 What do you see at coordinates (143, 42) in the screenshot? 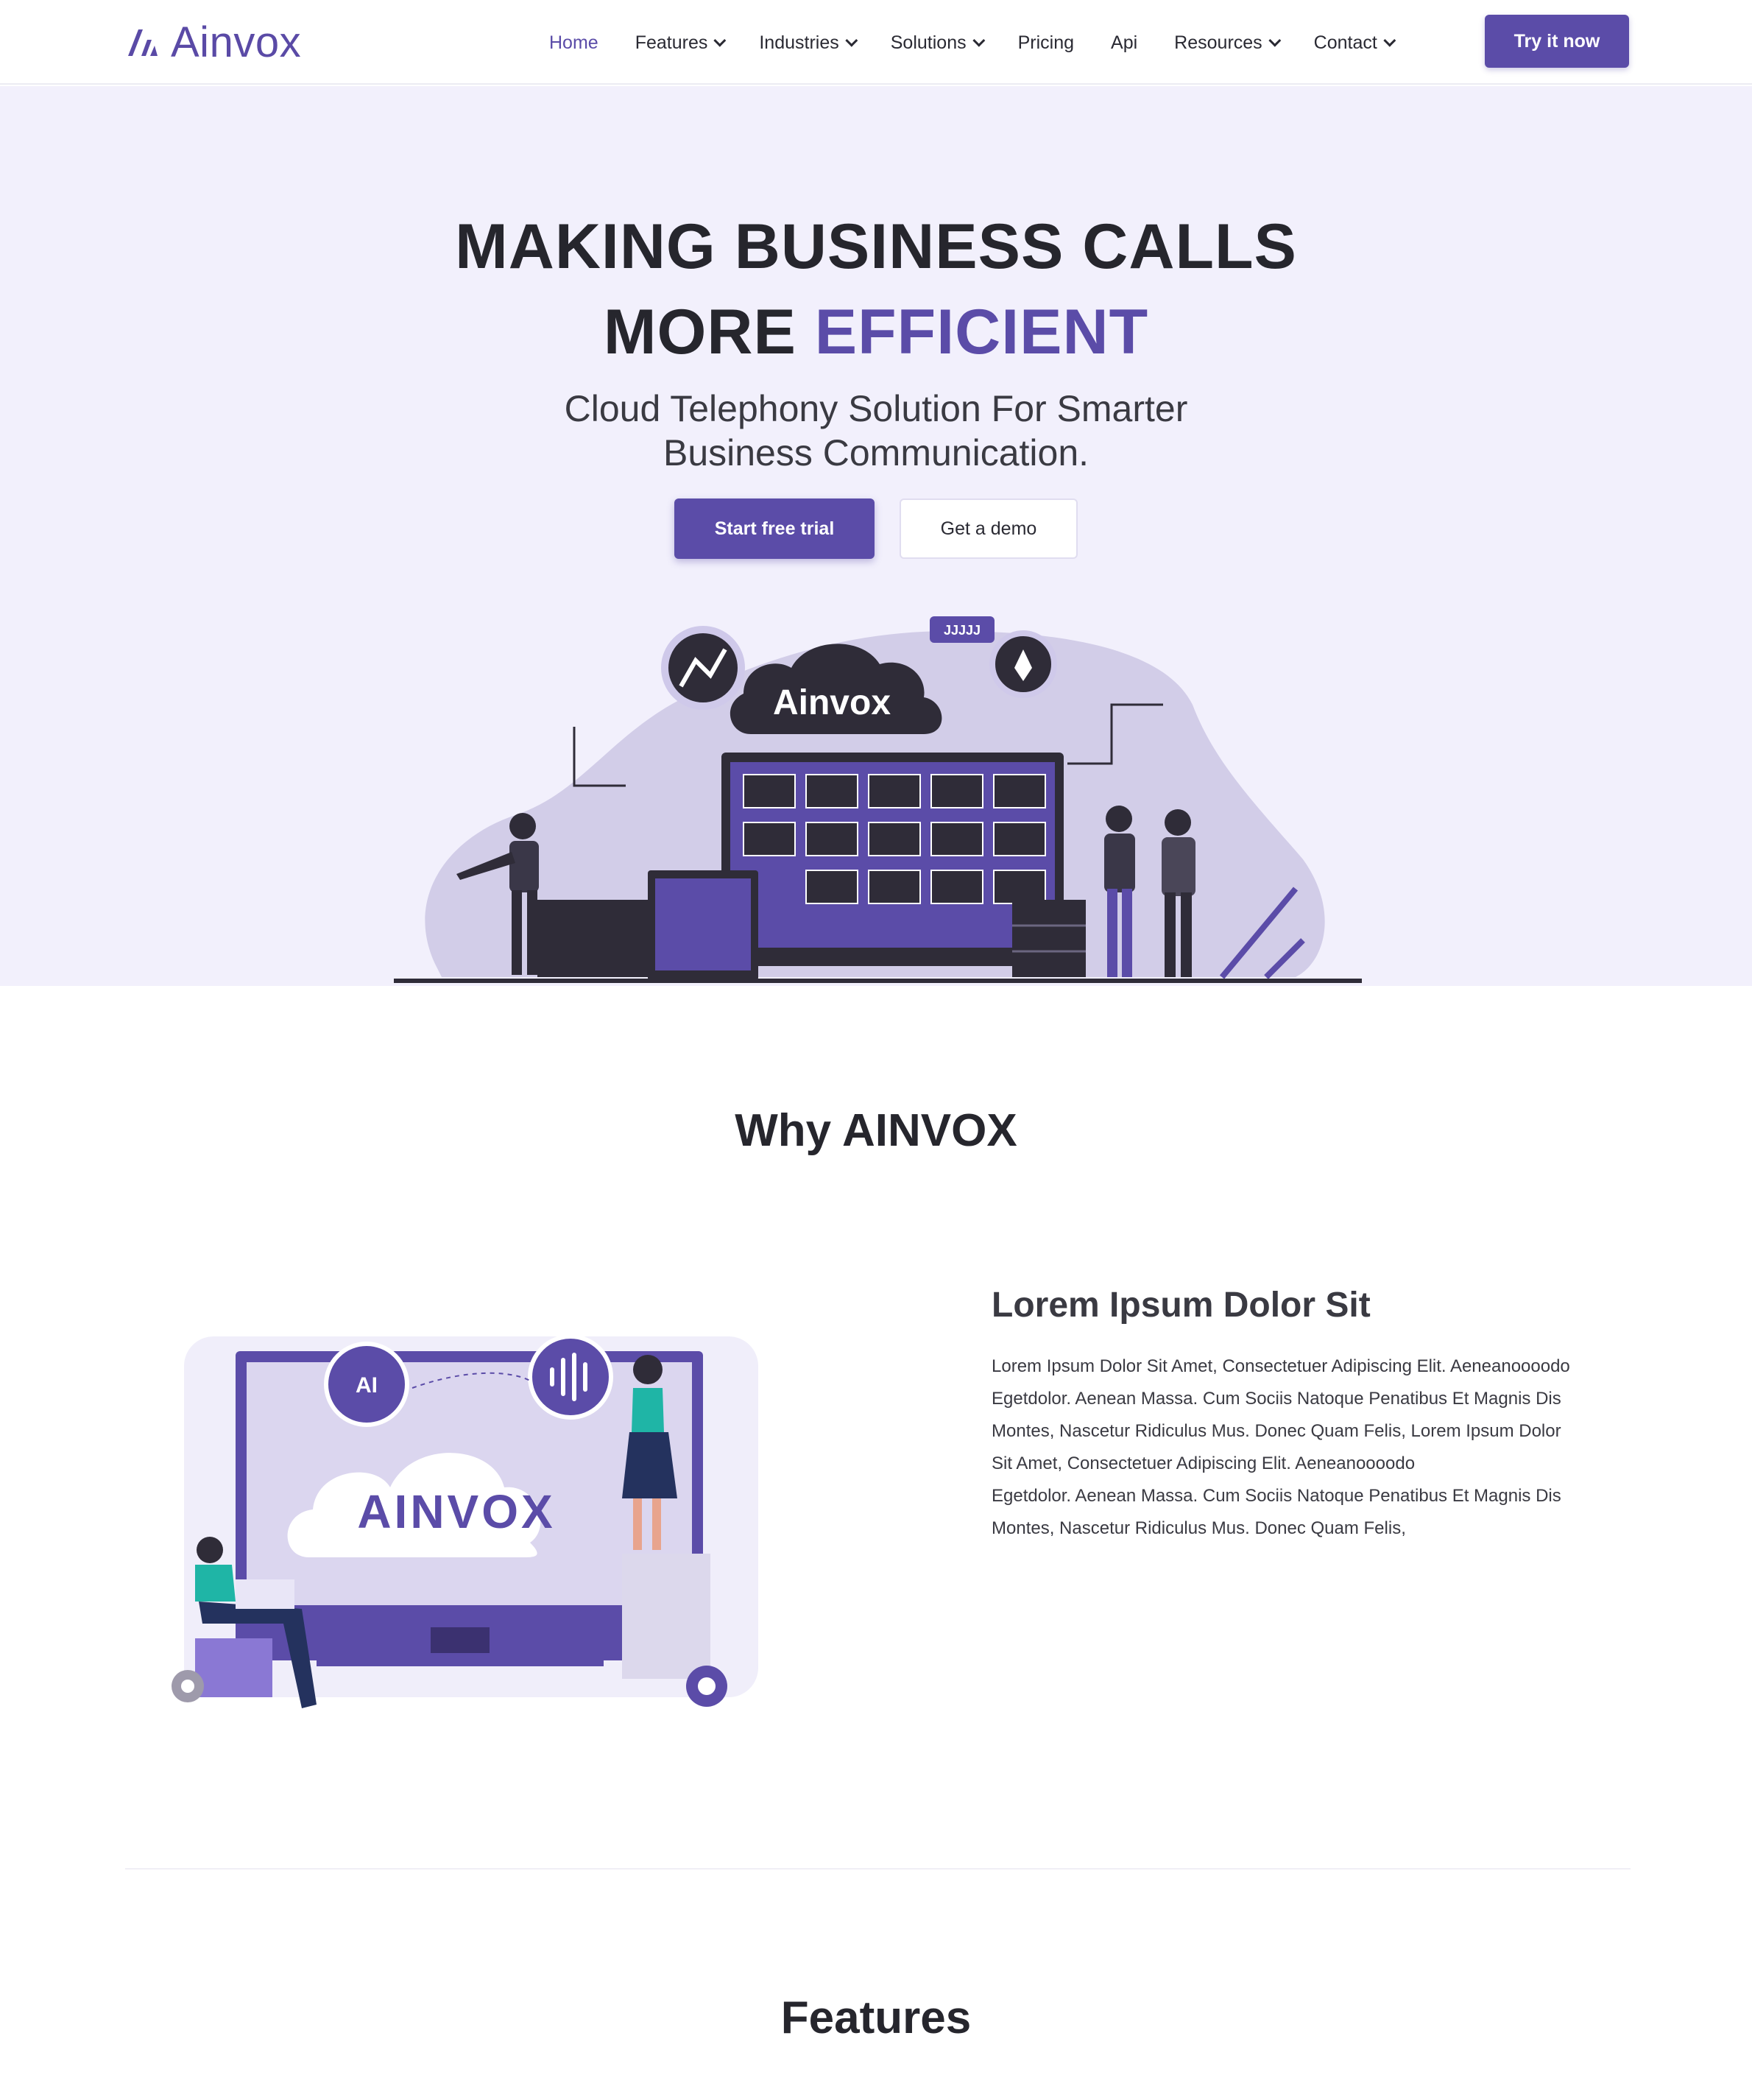
I see `ainvox-logo-icon` at bounding box center [143, 42].